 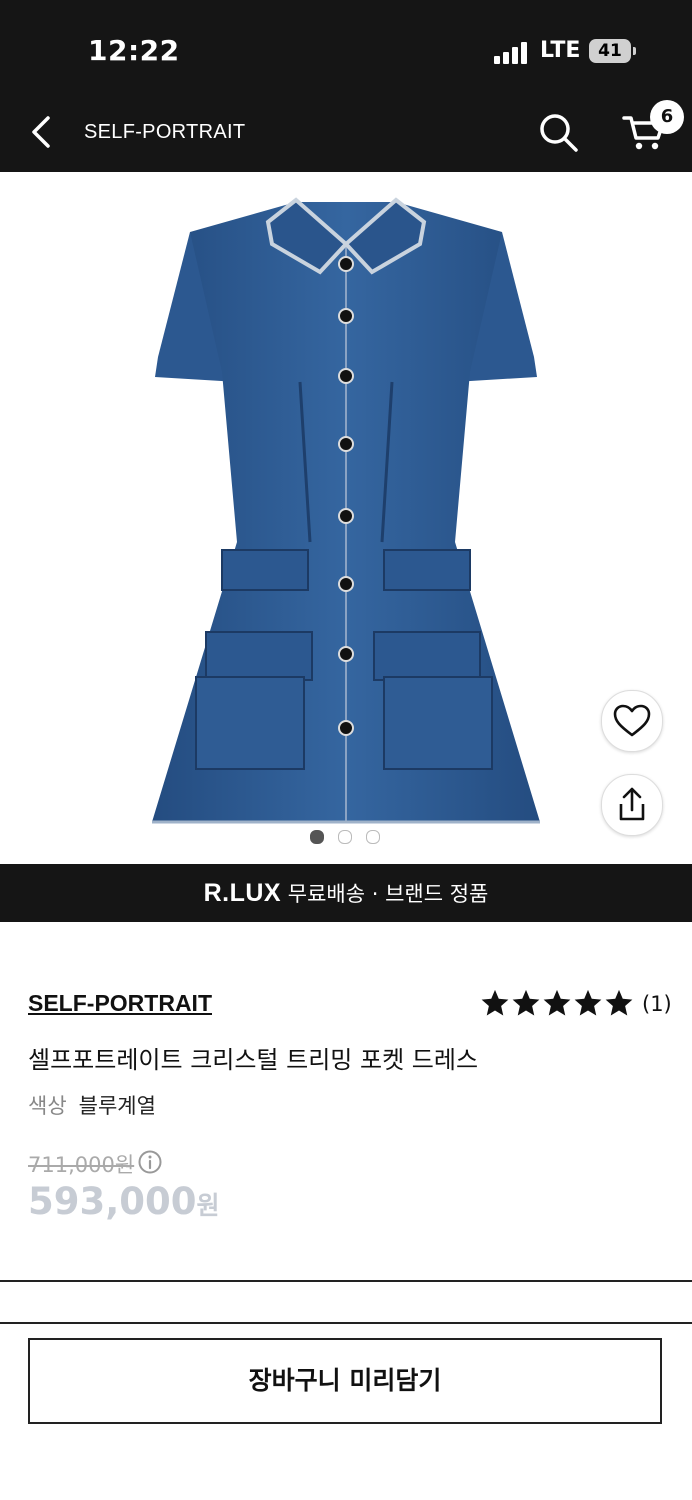 What do you see at coordinates (317, 837) in the screenshot?
I see `carousel-dot-active` at bounding box center [317, 837].